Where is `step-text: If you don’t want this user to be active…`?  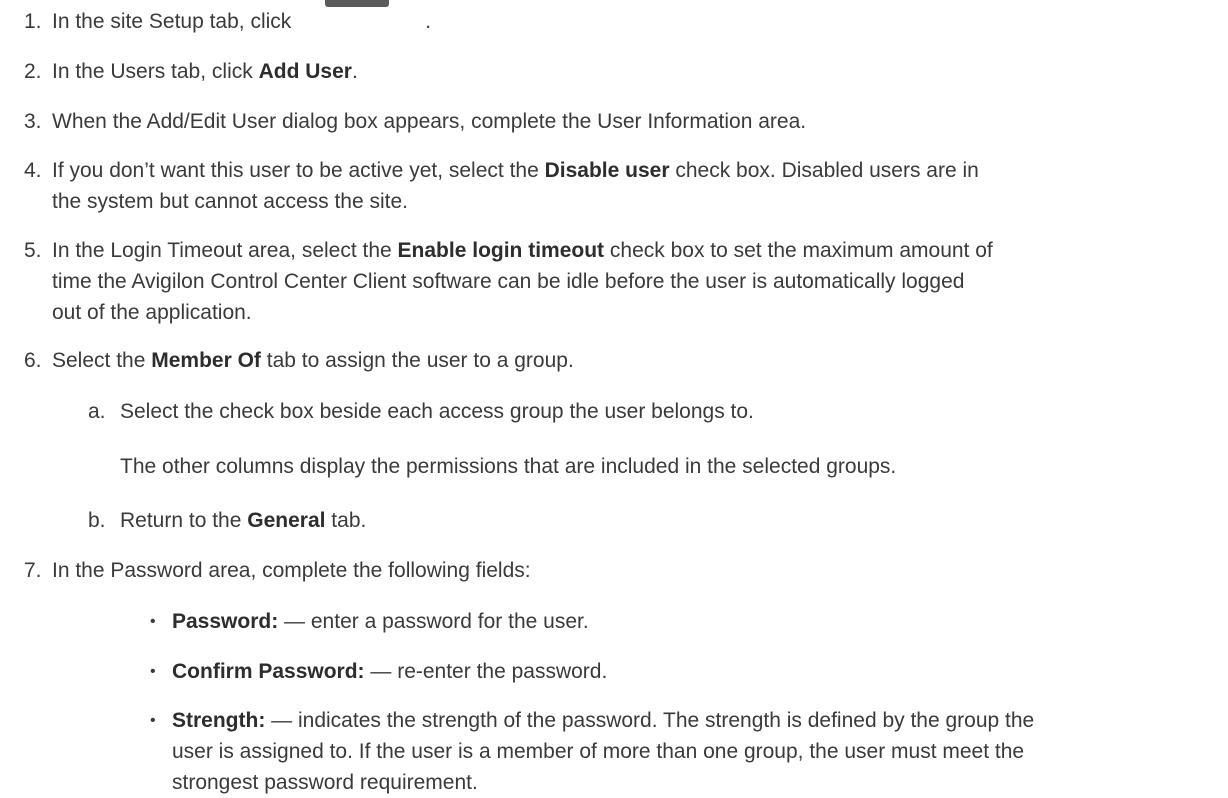
step-text: If you don’t want this user to be active… is located at coordinates (298, 170).